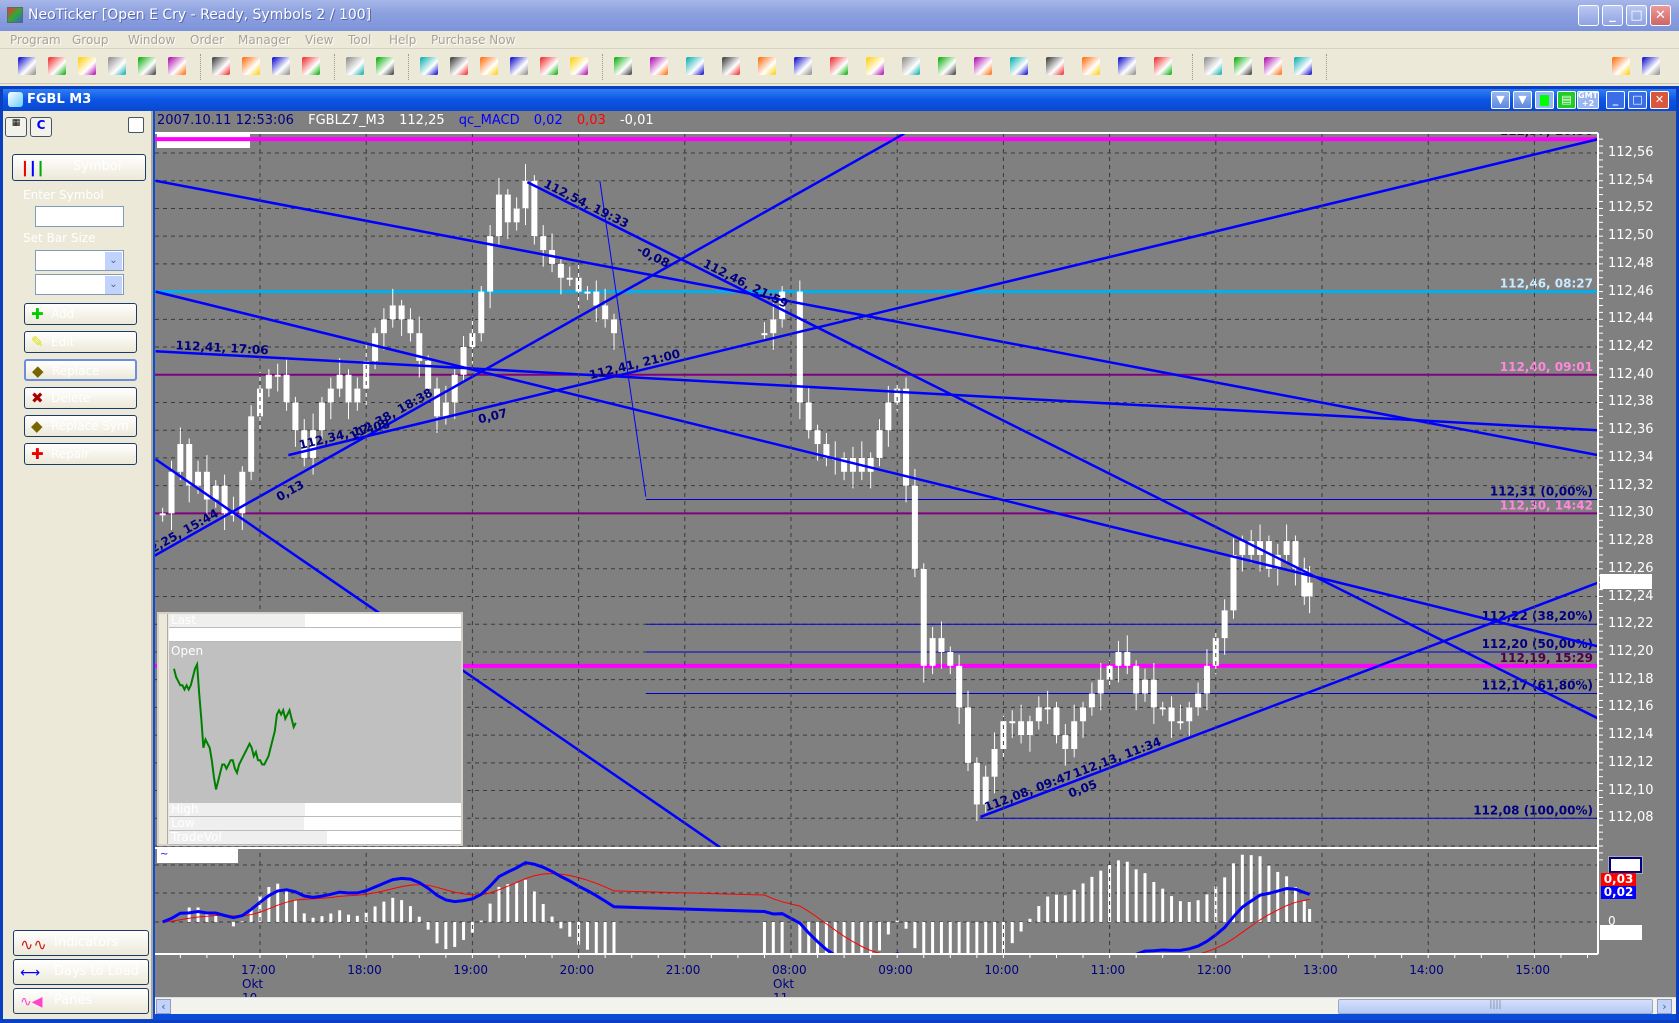 The image size is (1679, 1023). What do you see at coordinates (163, 729) in the screenshot?
I see `quote-panel-handle` at bounding box center [163, 729].